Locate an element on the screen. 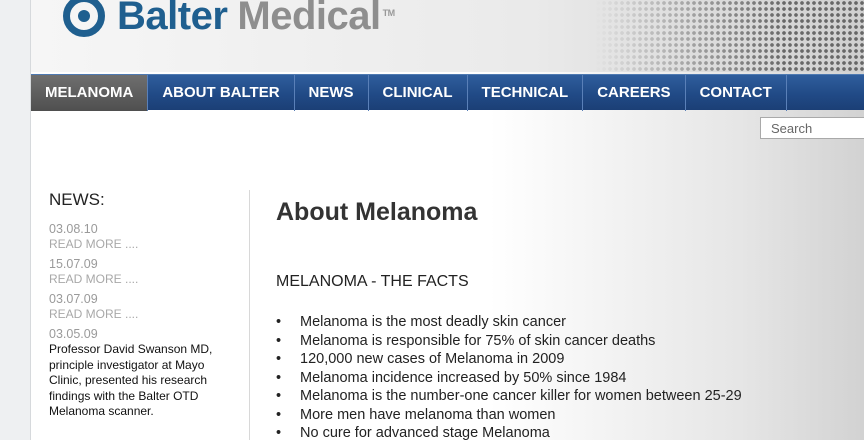 The width and height of the screenshot is (864, 440). nav-item-clinical: CLINICAL is located at coordinates (418, 93).